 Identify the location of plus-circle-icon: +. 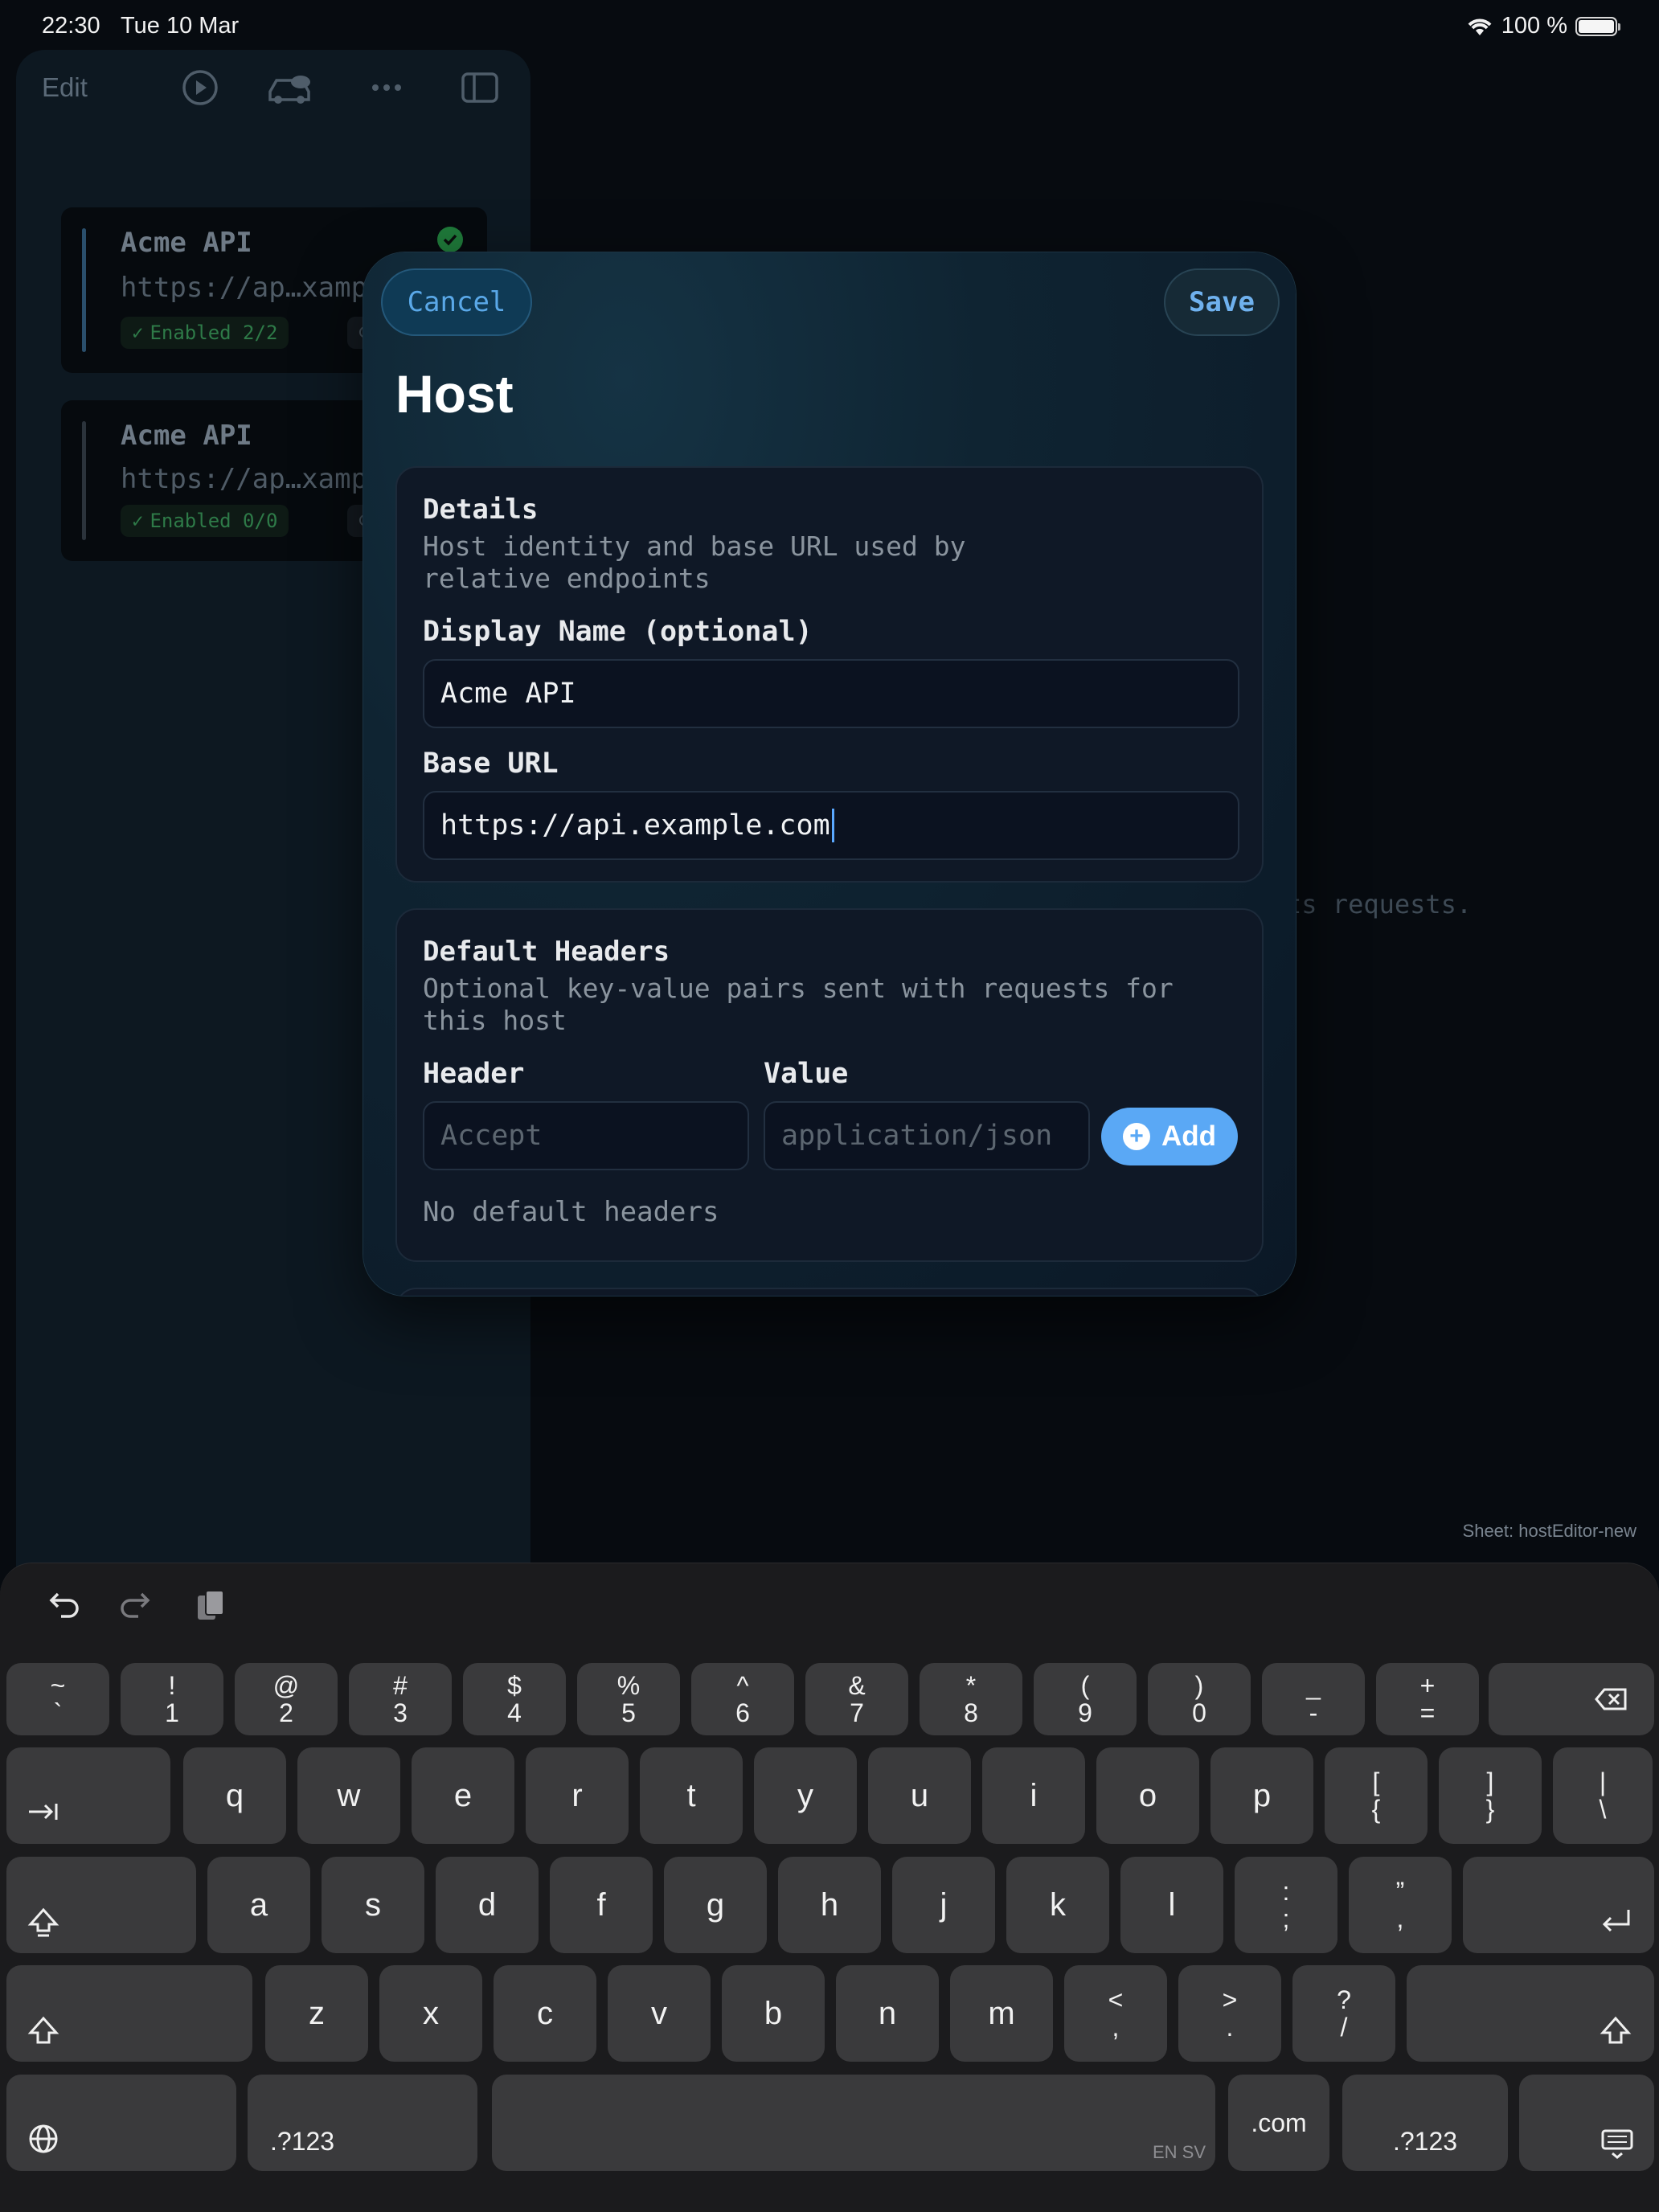
(1136, 1136).